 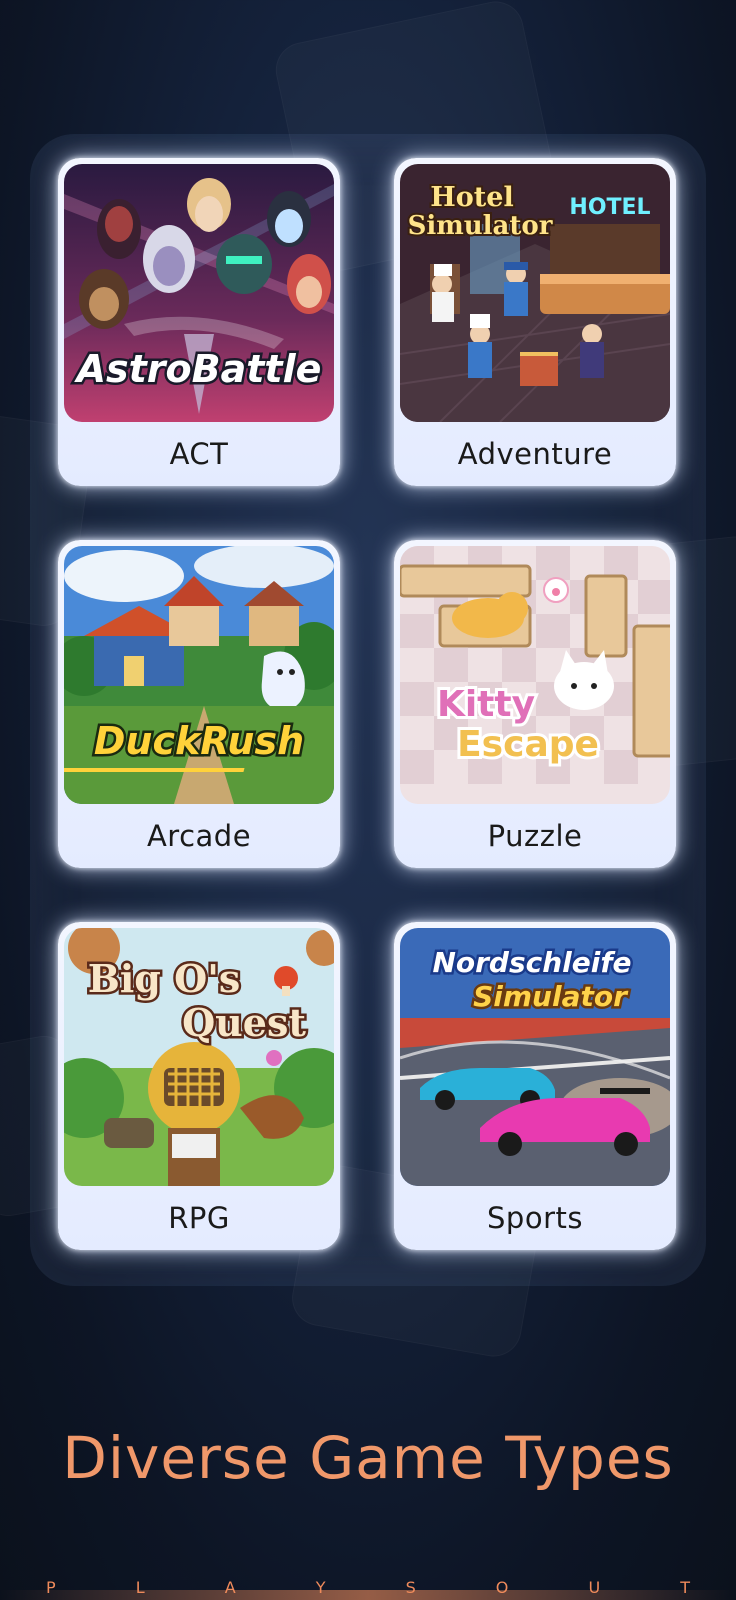 I want to click on cover-title-line1: Nordschleife, so click(x=531, y=962).